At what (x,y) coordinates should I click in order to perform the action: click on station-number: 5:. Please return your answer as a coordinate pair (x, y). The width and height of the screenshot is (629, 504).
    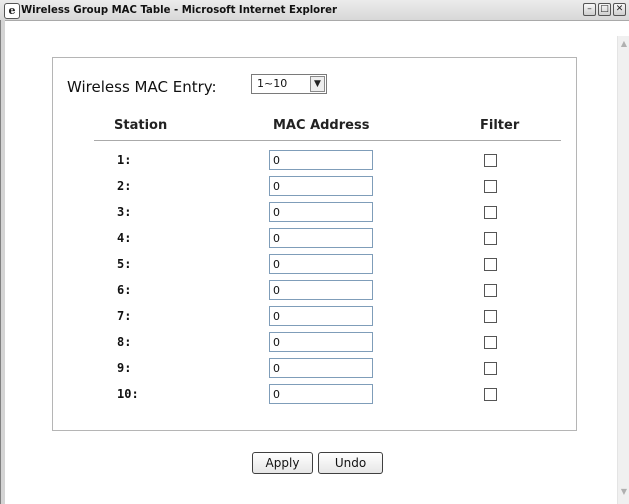
    Looking at the image, I should click on (124, 264).